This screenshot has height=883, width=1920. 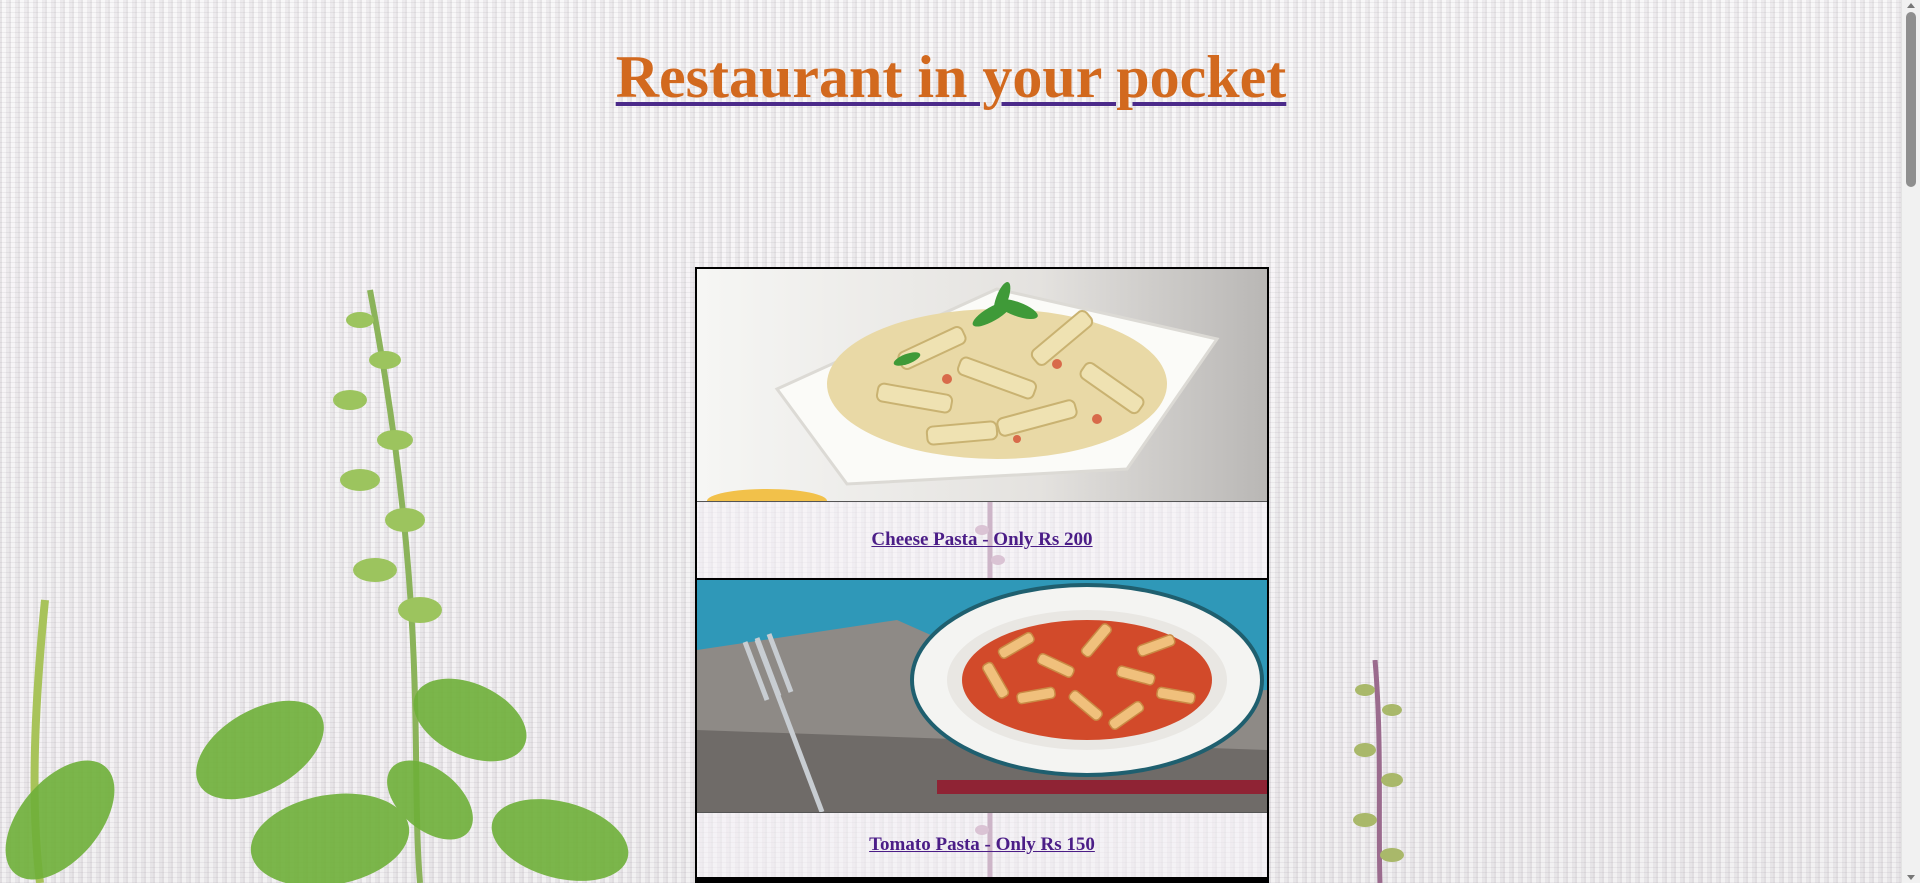 What do you see at coordinates (982, 385) in the screenshot?
I see `cheese-pasta-photo` at bounding box center [982, 385].